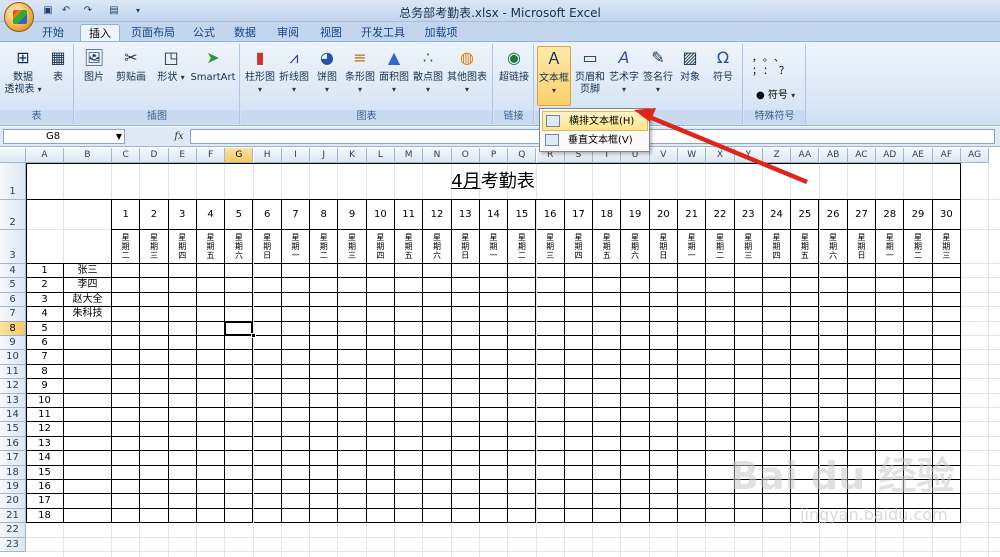  What do you see at coordinates (607, 247) in the screenshot?
I see `weekday-cell: 星期五` at bounding box center [607, 247].